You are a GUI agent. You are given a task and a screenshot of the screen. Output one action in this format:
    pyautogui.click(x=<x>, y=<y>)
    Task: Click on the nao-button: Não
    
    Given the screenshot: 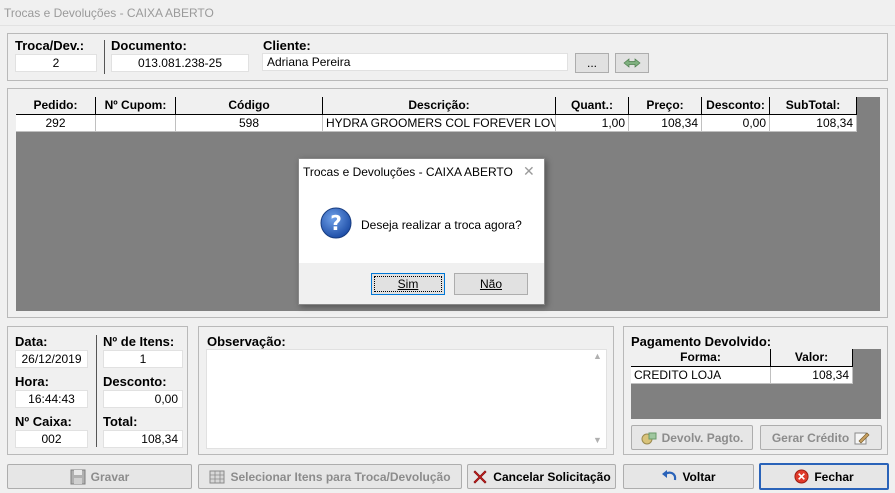 What is the action you would take?
    pyautogui.click(x=491, y=284)
    